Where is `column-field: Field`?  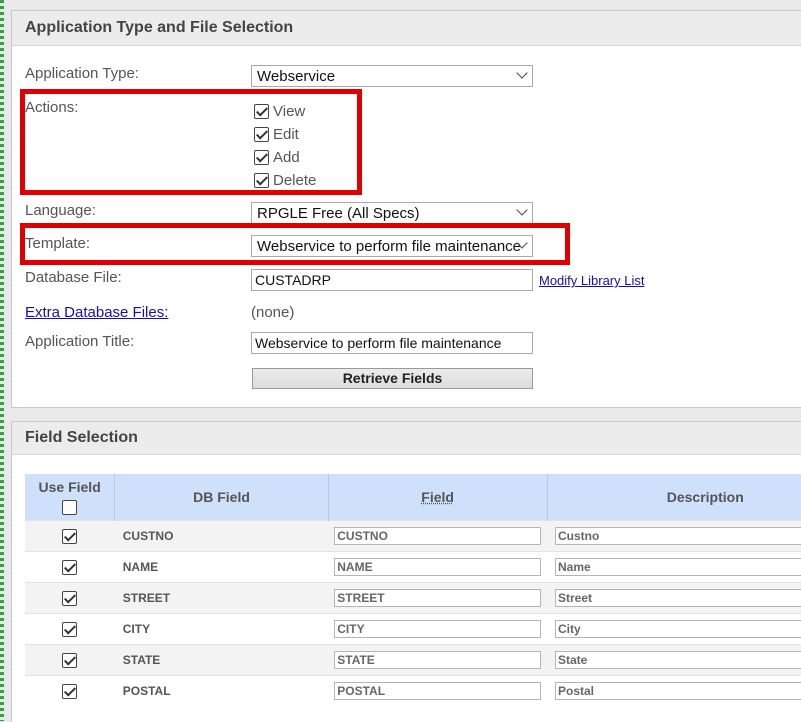 column-field: Field is located at coordinates (438, 497).